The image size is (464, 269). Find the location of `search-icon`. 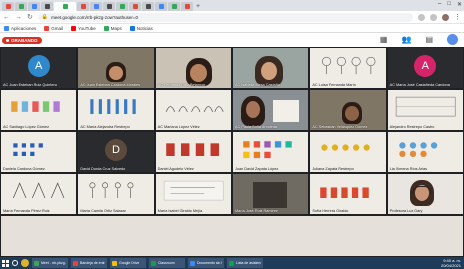

search-icon is located at coordinates (15, 263).